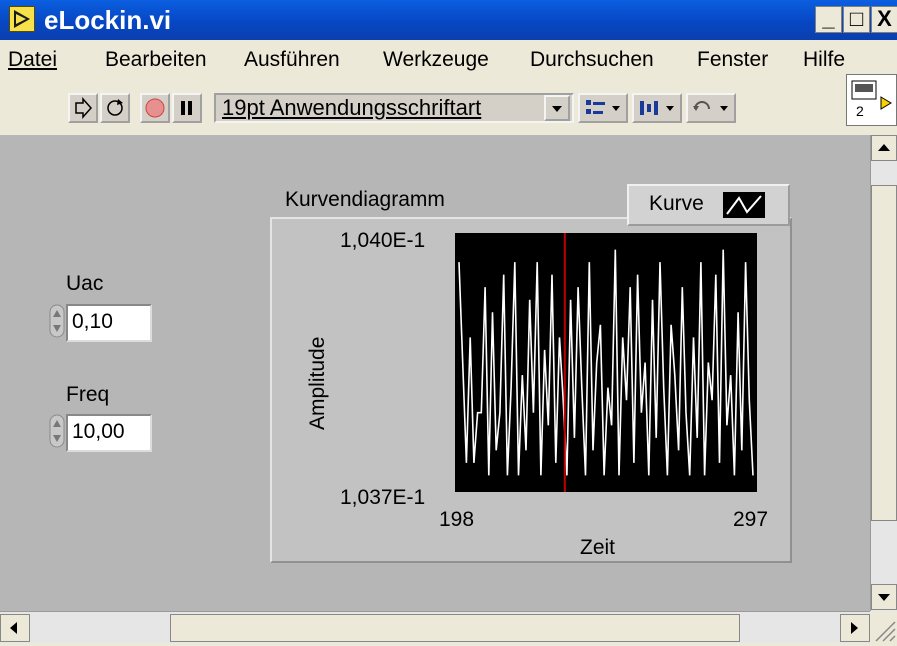 Image resolution: width=897 pixels, height=646 pixels. What do you see at coordinates (455, 628) in the screenshot?
I see `horizontal-scroll-thumb` at bounding box center [455, 628].